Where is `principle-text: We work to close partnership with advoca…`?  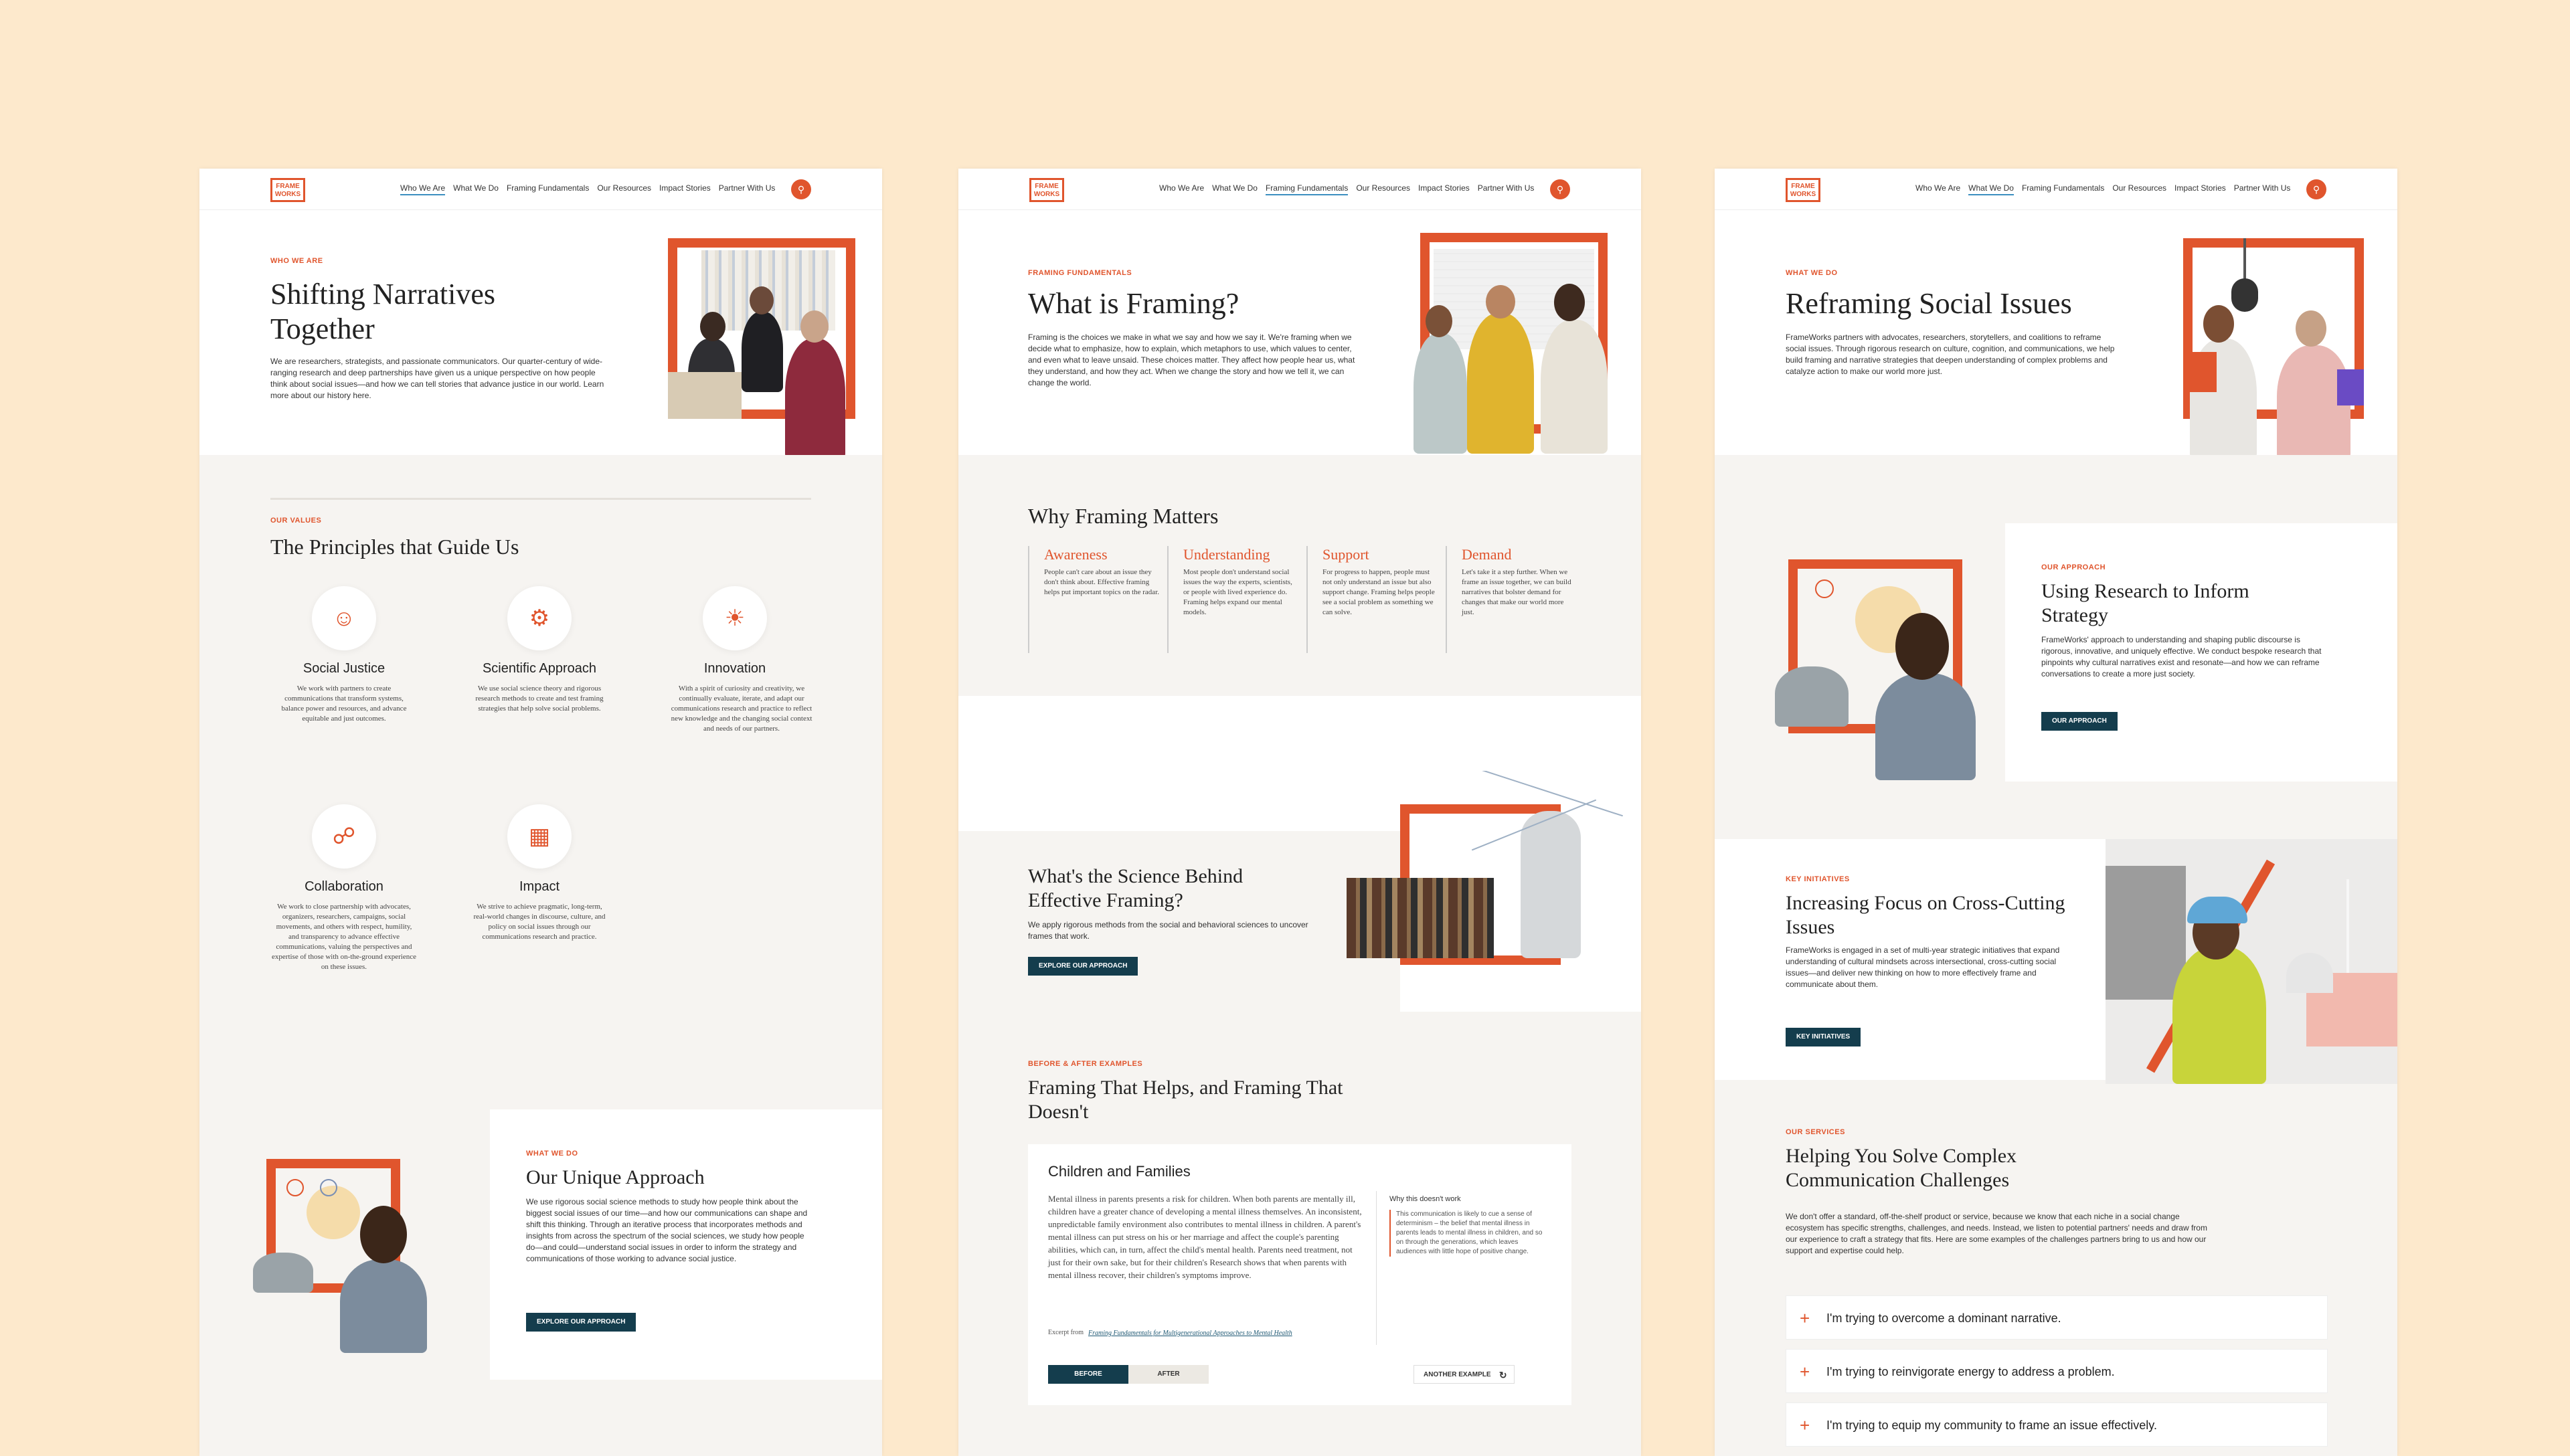
principle-text: We work to close partnership with advoca… is located at coordinates (344, 937).